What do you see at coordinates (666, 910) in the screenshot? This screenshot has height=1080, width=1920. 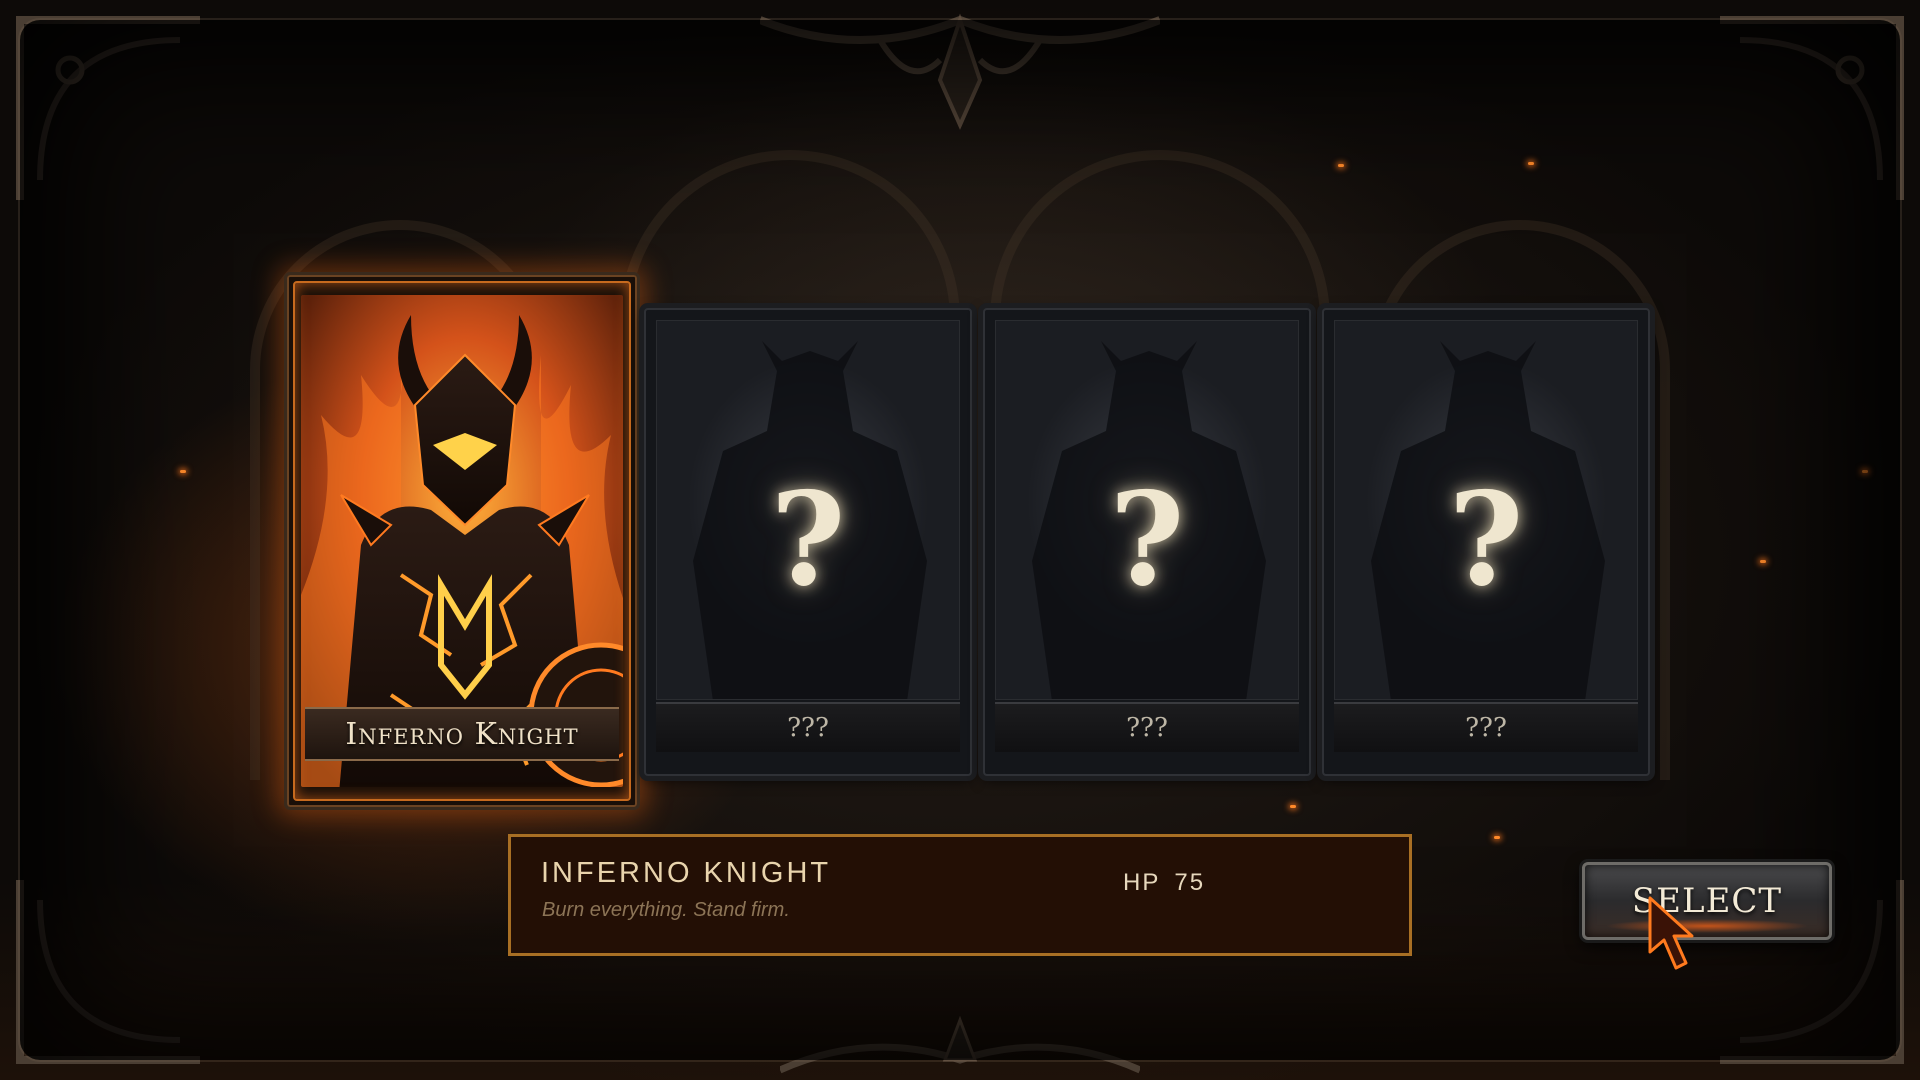 I see `character-description: Burn everything. Stand firm.` at bounding box center [666, 910].